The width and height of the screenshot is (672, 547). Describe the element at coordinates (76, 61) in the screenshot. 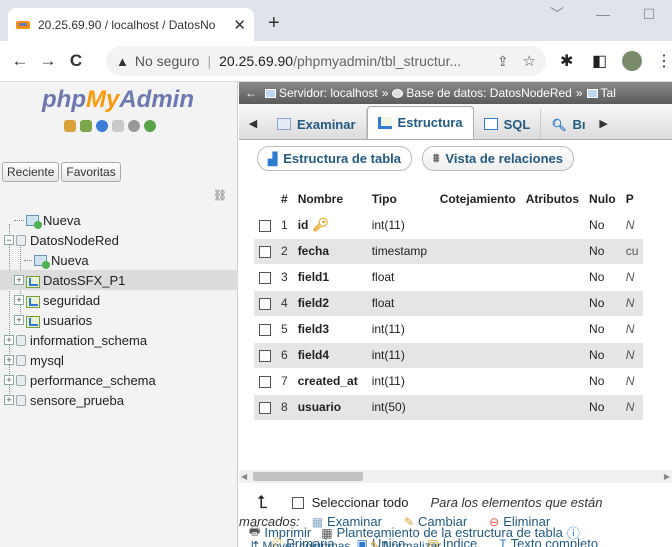

I see `reload-button: C` at that location.